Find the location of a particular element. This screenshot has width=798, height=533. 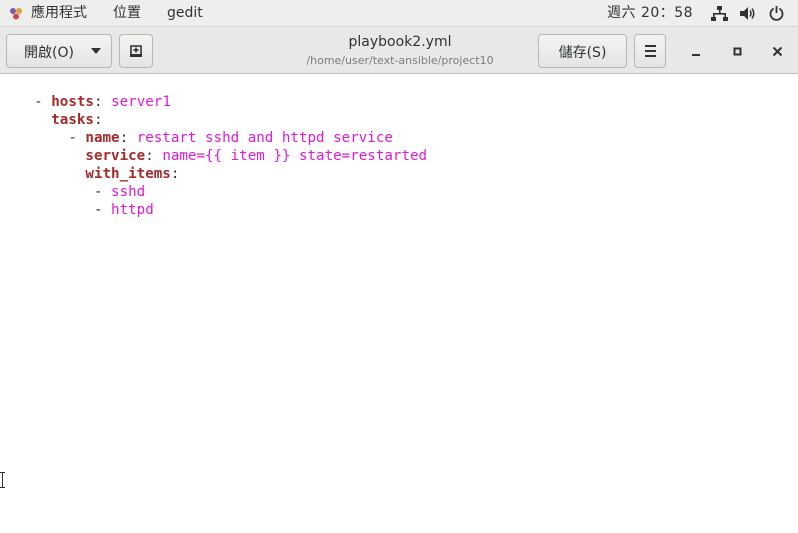

clock: 週六 20：58 is located at coordinates (650, 13).